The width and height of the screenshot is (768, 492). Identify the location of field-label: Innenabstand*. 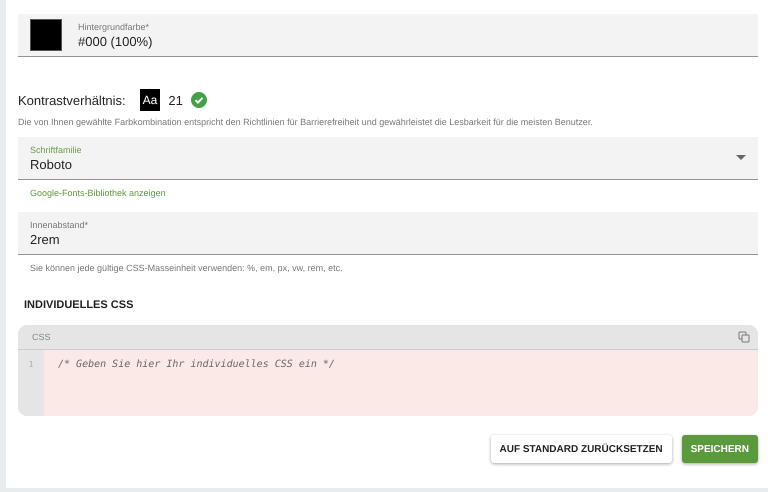
(60, 225).